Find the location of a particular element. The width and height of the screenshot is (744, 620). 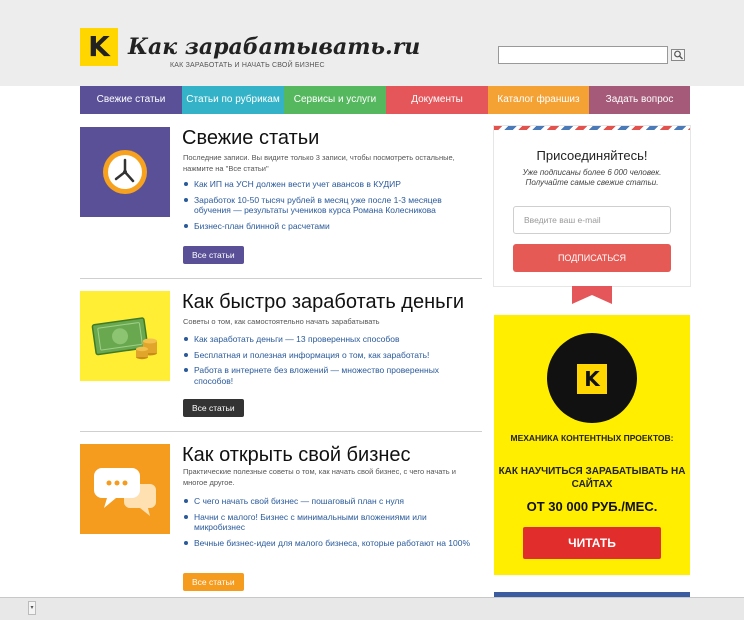

logo-letter: K is located at coordinates (99, 46).